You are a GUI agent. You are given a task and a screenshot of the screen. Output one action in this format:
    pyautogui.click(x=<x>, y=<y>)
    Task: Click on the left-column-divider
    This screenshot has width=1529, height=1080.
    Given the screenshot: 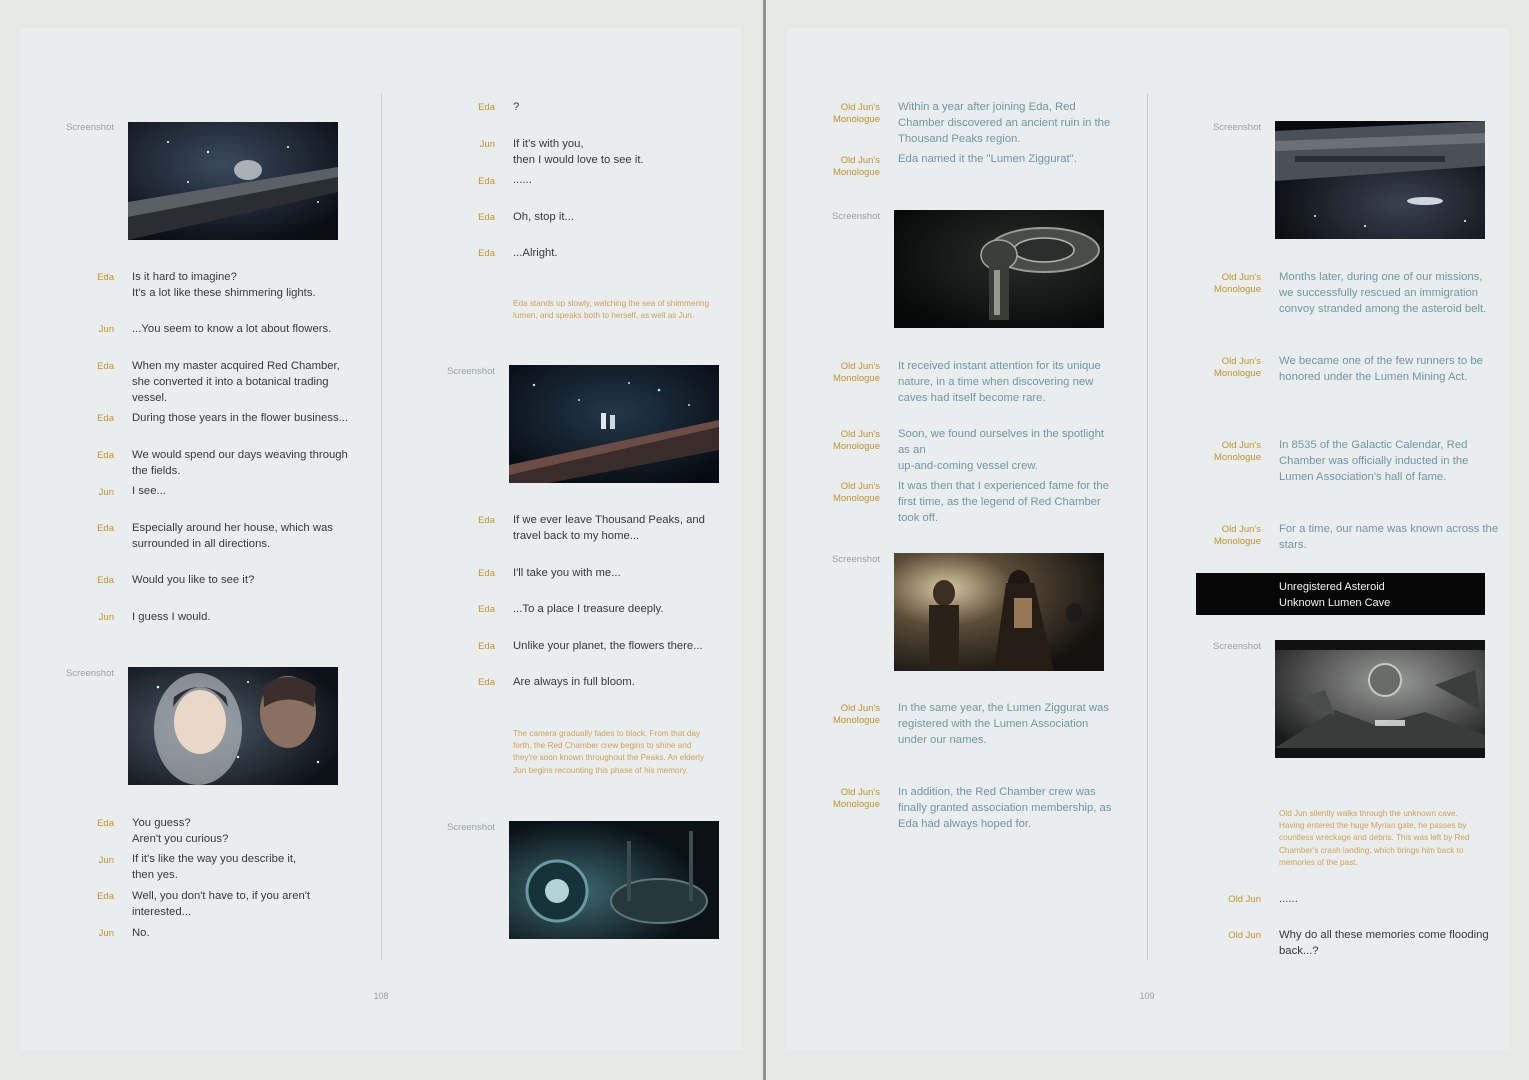 What is the action you would take?
    pyautogui.click(x=381, y=526)
    